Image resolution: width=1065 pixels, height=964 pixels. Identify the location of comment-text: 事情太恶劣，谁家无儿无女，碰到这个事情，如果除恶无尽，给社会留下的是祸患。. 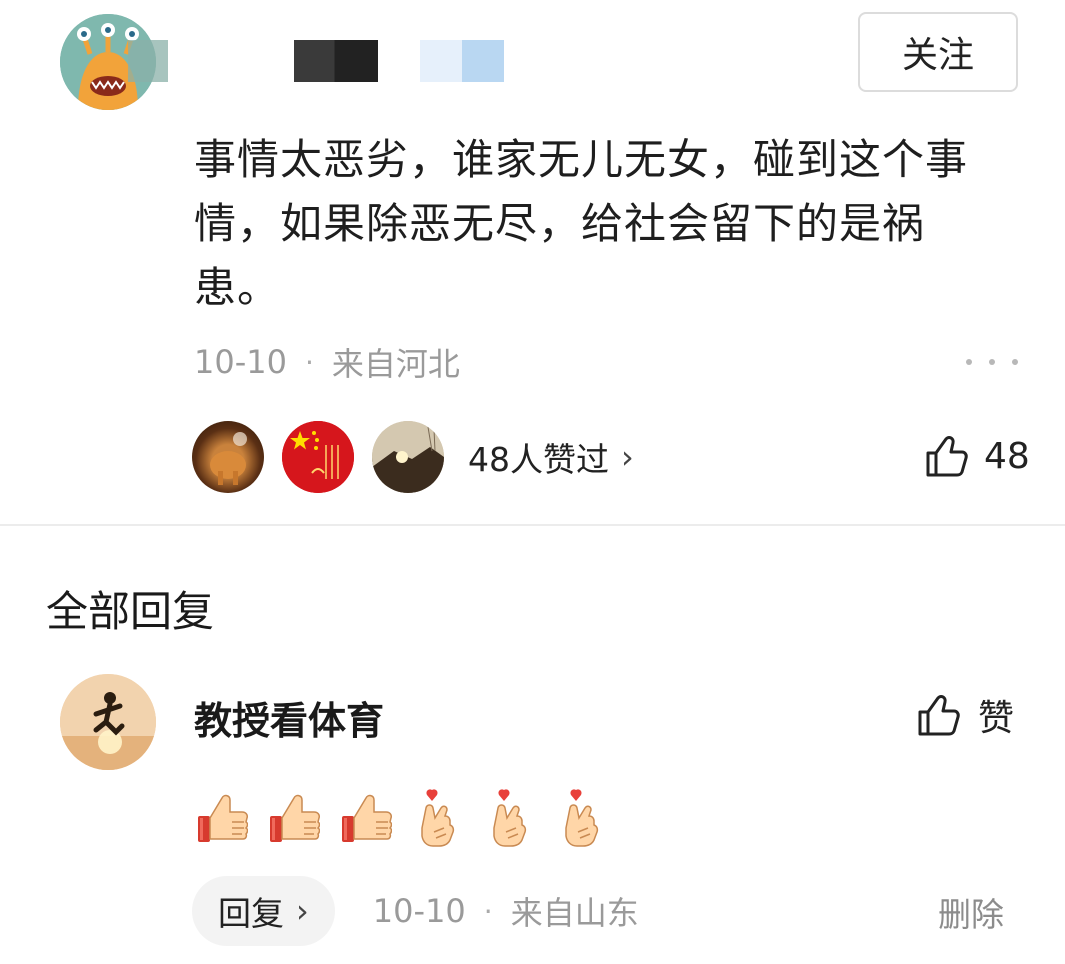
(581, 223).